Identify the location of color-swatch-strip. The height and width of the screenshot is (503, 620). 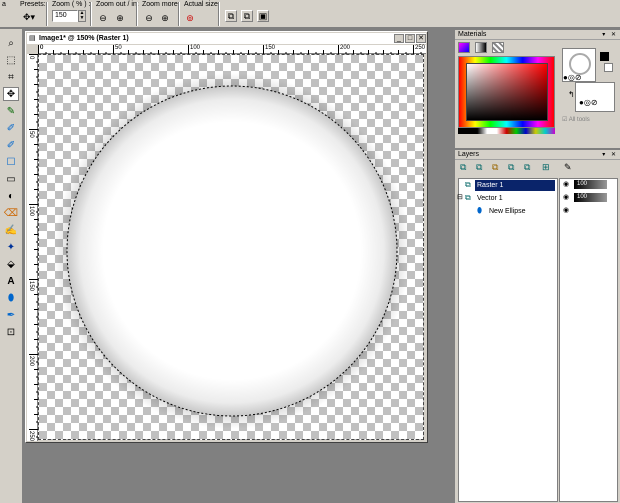
(506, 131).